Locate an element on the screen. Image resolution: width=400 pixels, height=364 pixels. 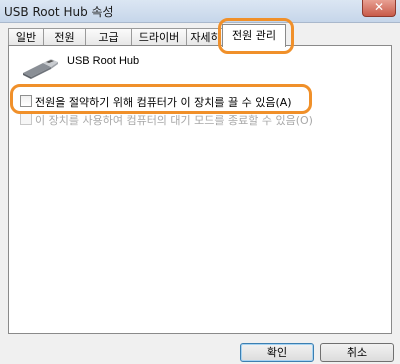
close-icon: ✕ is located at coordinates (379, 7).